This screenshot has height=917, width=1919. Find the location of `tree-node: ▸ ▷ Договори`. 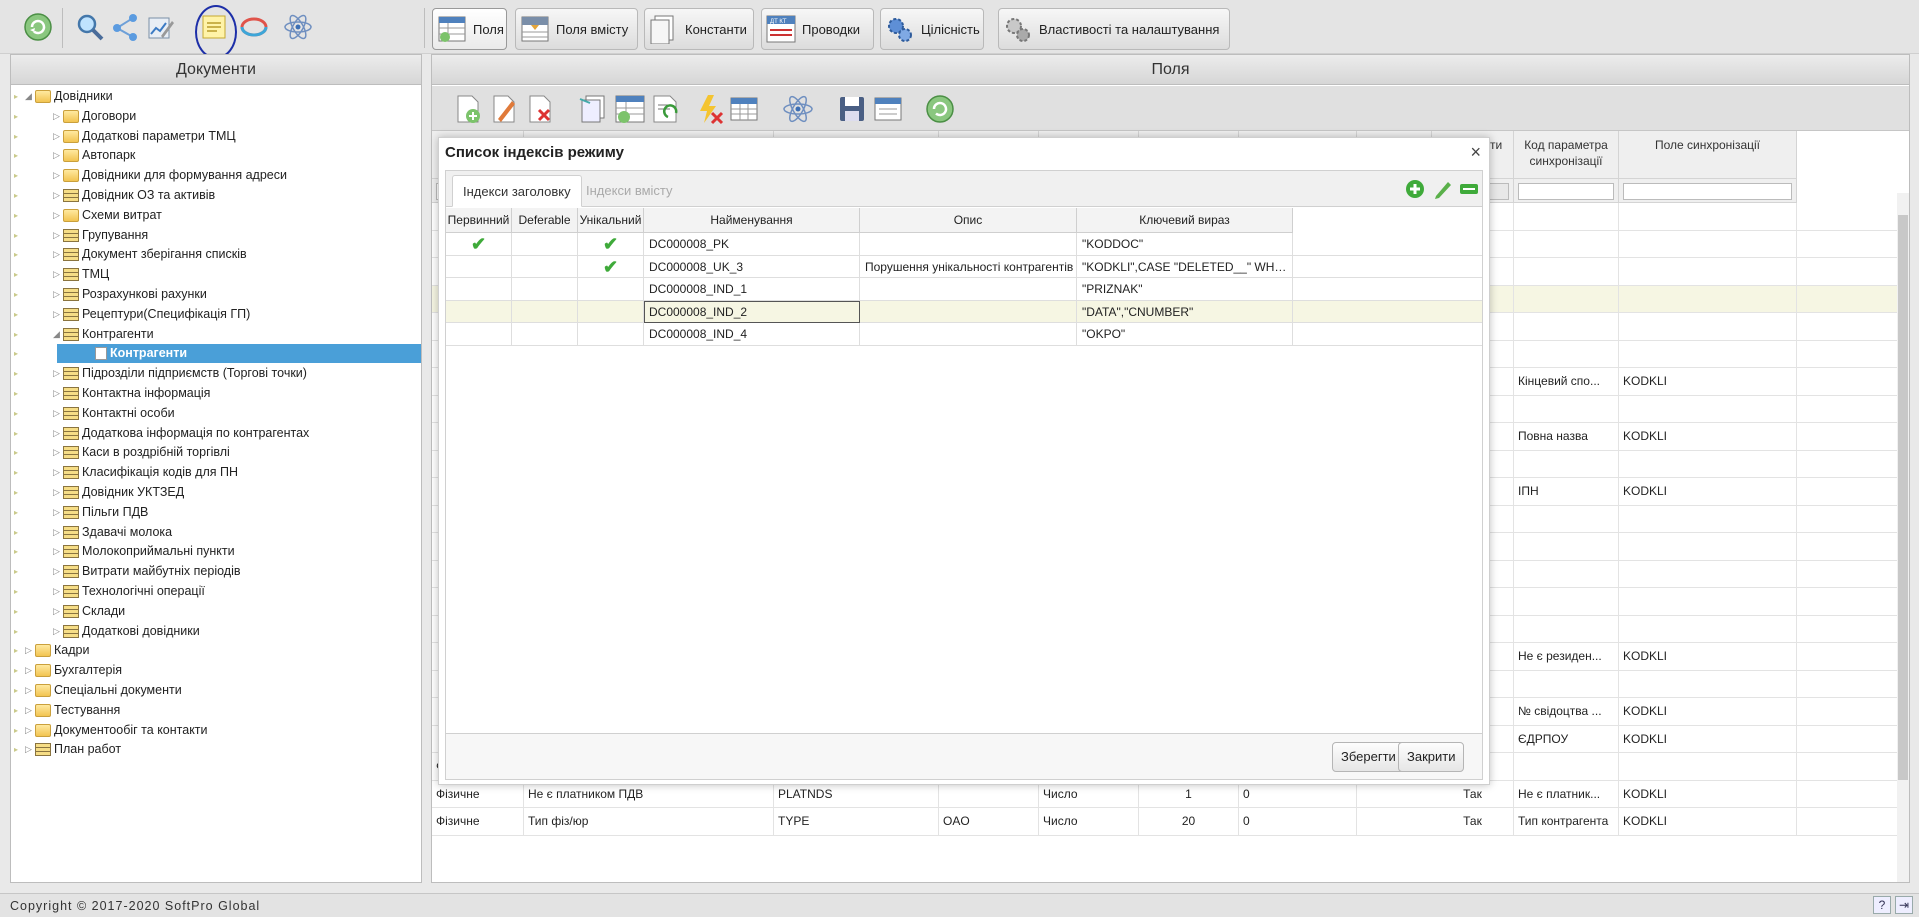

tree-node: ▸ ▷ Договори is located at coordinates (216, 117).